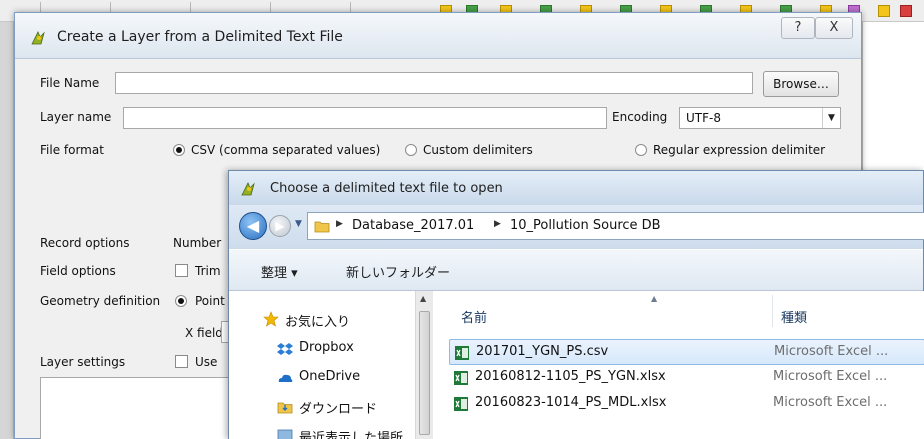  I want to click on sort-ascending-icon: ▲, so click(654, 298).